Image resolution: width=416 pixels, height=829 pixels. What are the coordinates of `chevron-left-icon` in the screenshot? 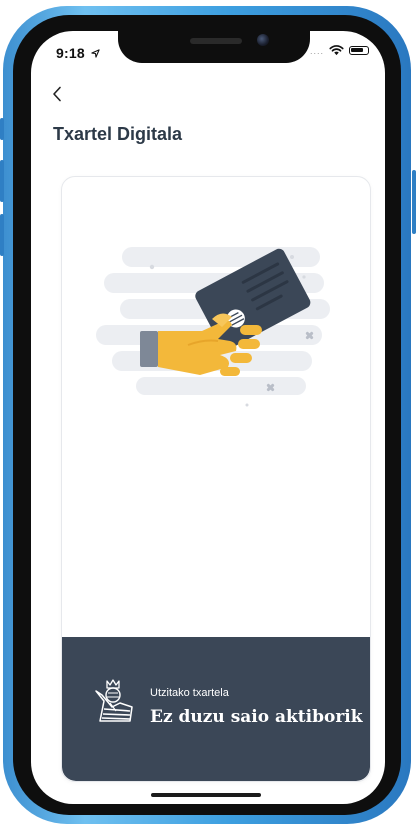 It's located at (57, 94).